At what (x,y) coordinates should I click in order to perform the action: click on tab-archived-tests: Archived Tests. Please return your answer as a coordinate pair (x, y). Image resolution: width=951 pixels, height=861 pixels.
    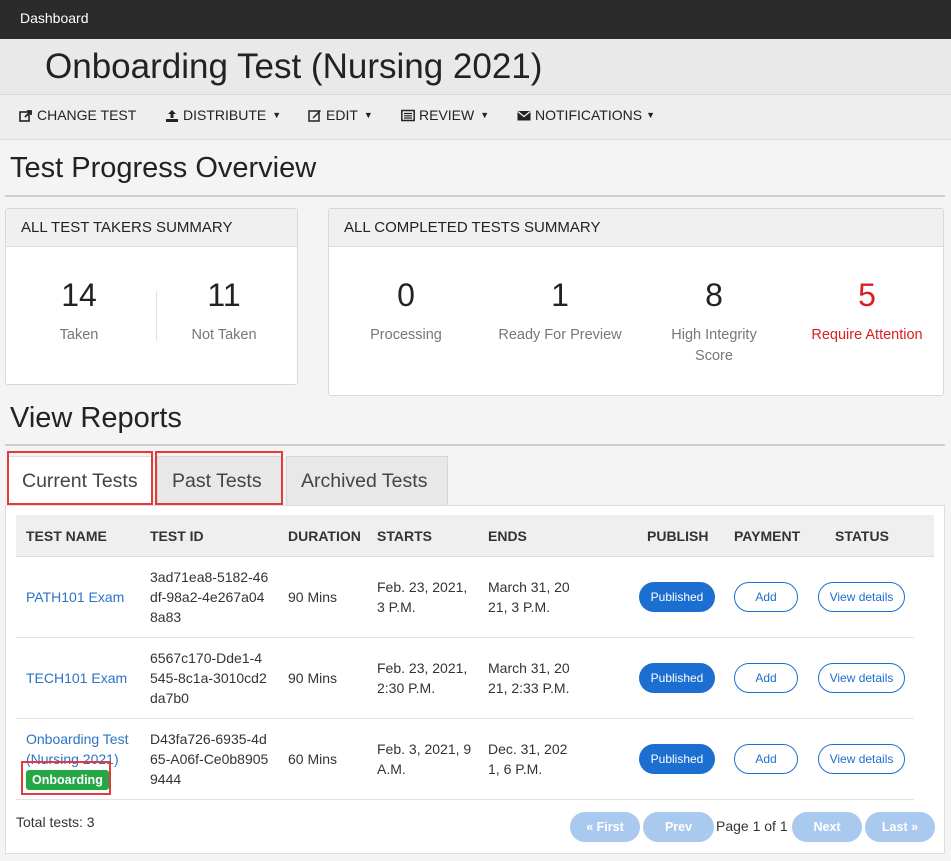
    Looking at the image, I should click on (367, 480).